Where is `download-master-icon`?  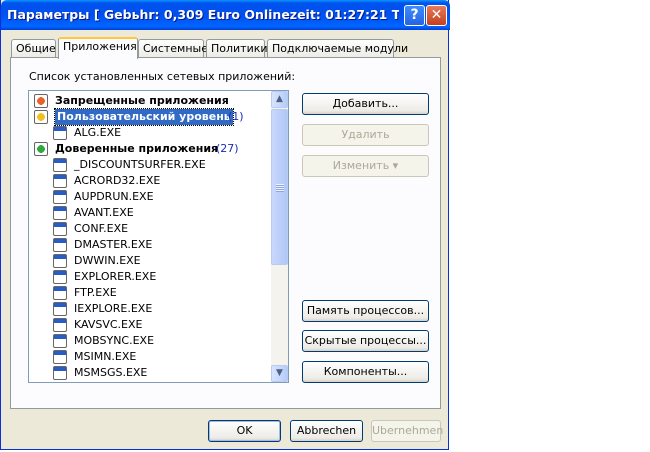
download-master-icon is located at coordinates (60, 245).